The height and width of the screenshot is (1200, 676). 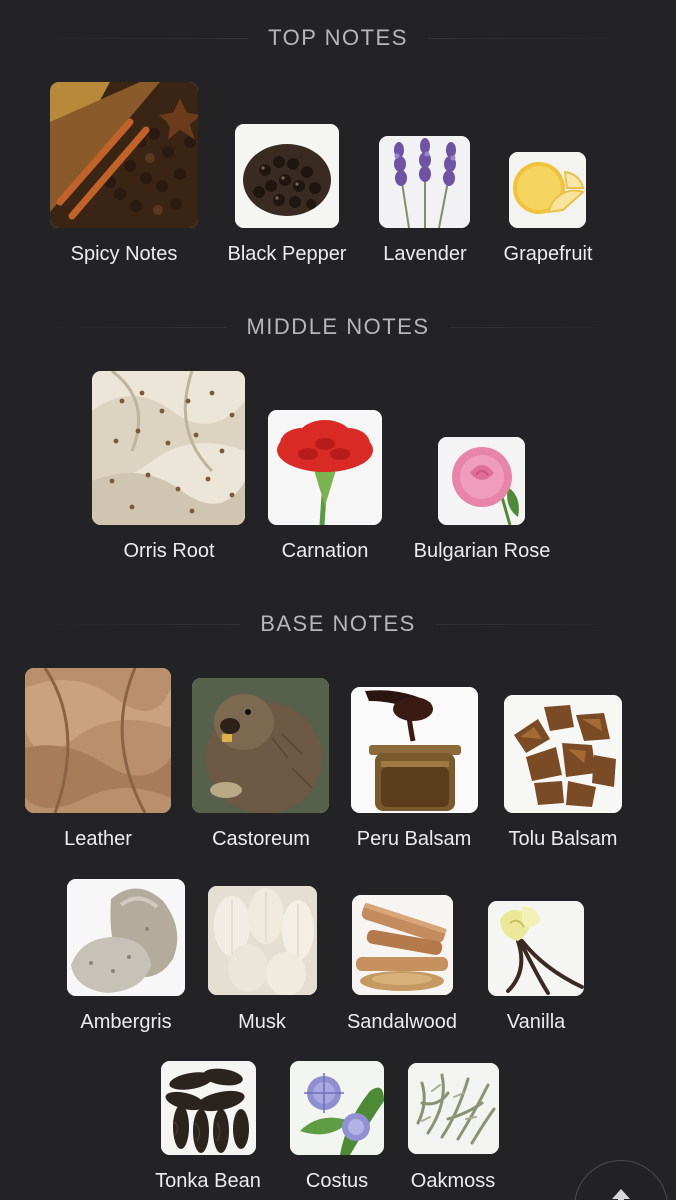 I want to click on note-label: Musk, so click(x=262, y=1022).